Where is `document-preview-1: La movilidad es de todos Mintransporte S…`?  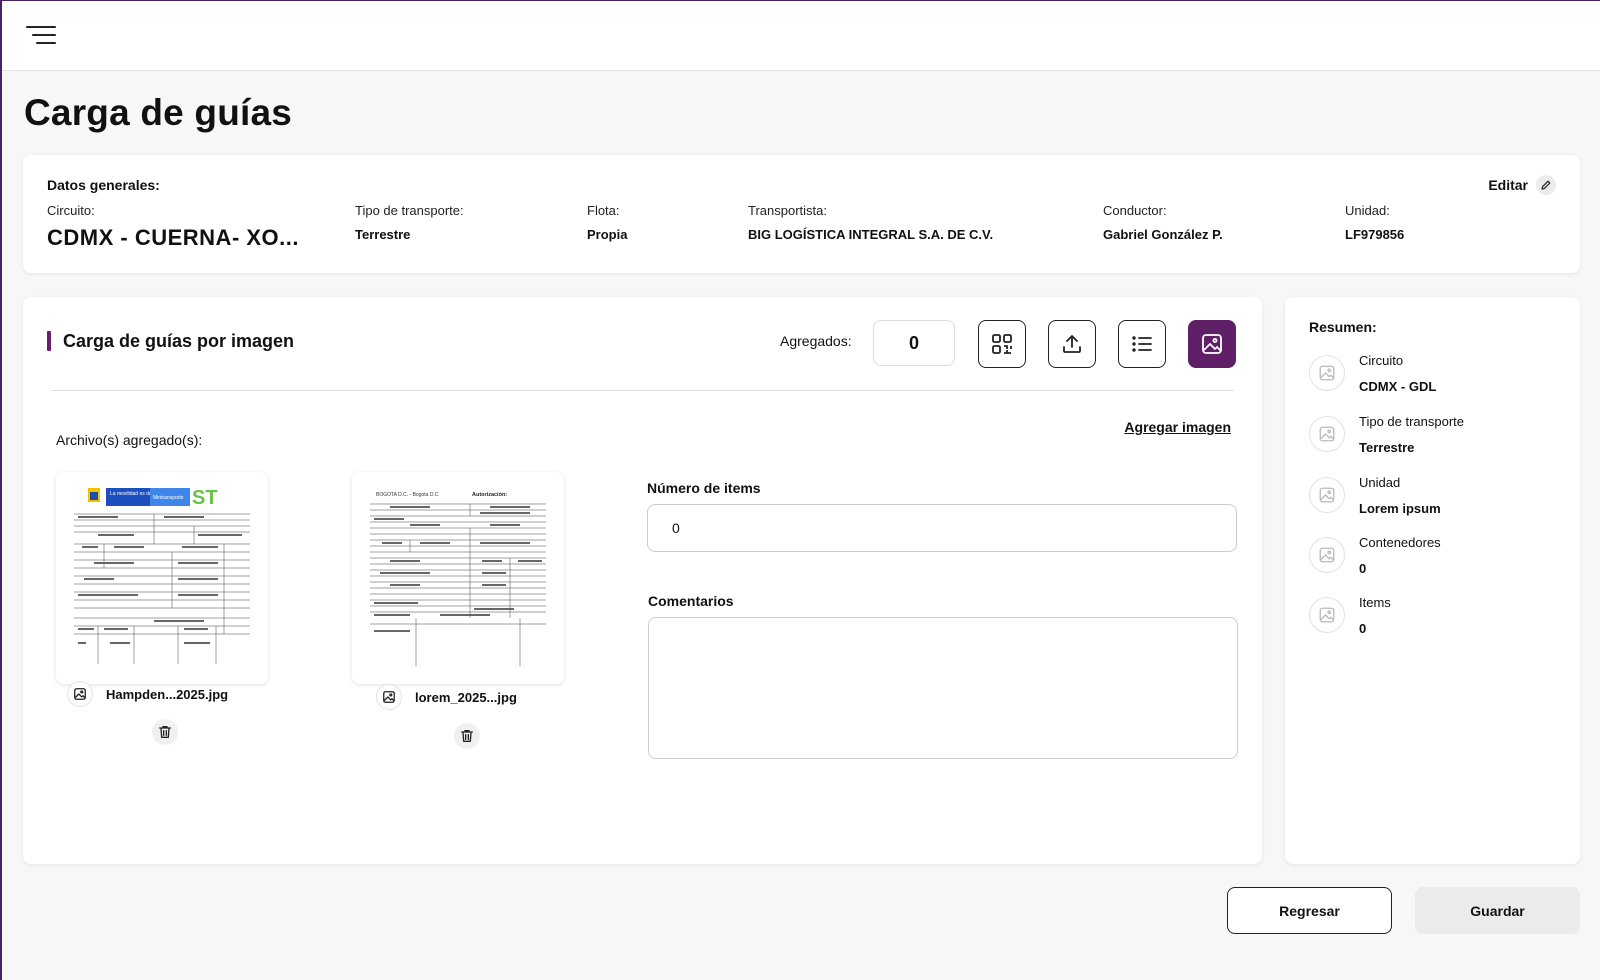 document-preview-1: La movilidad es de todos Mintransporte S… is located at coordinates (162, 575).